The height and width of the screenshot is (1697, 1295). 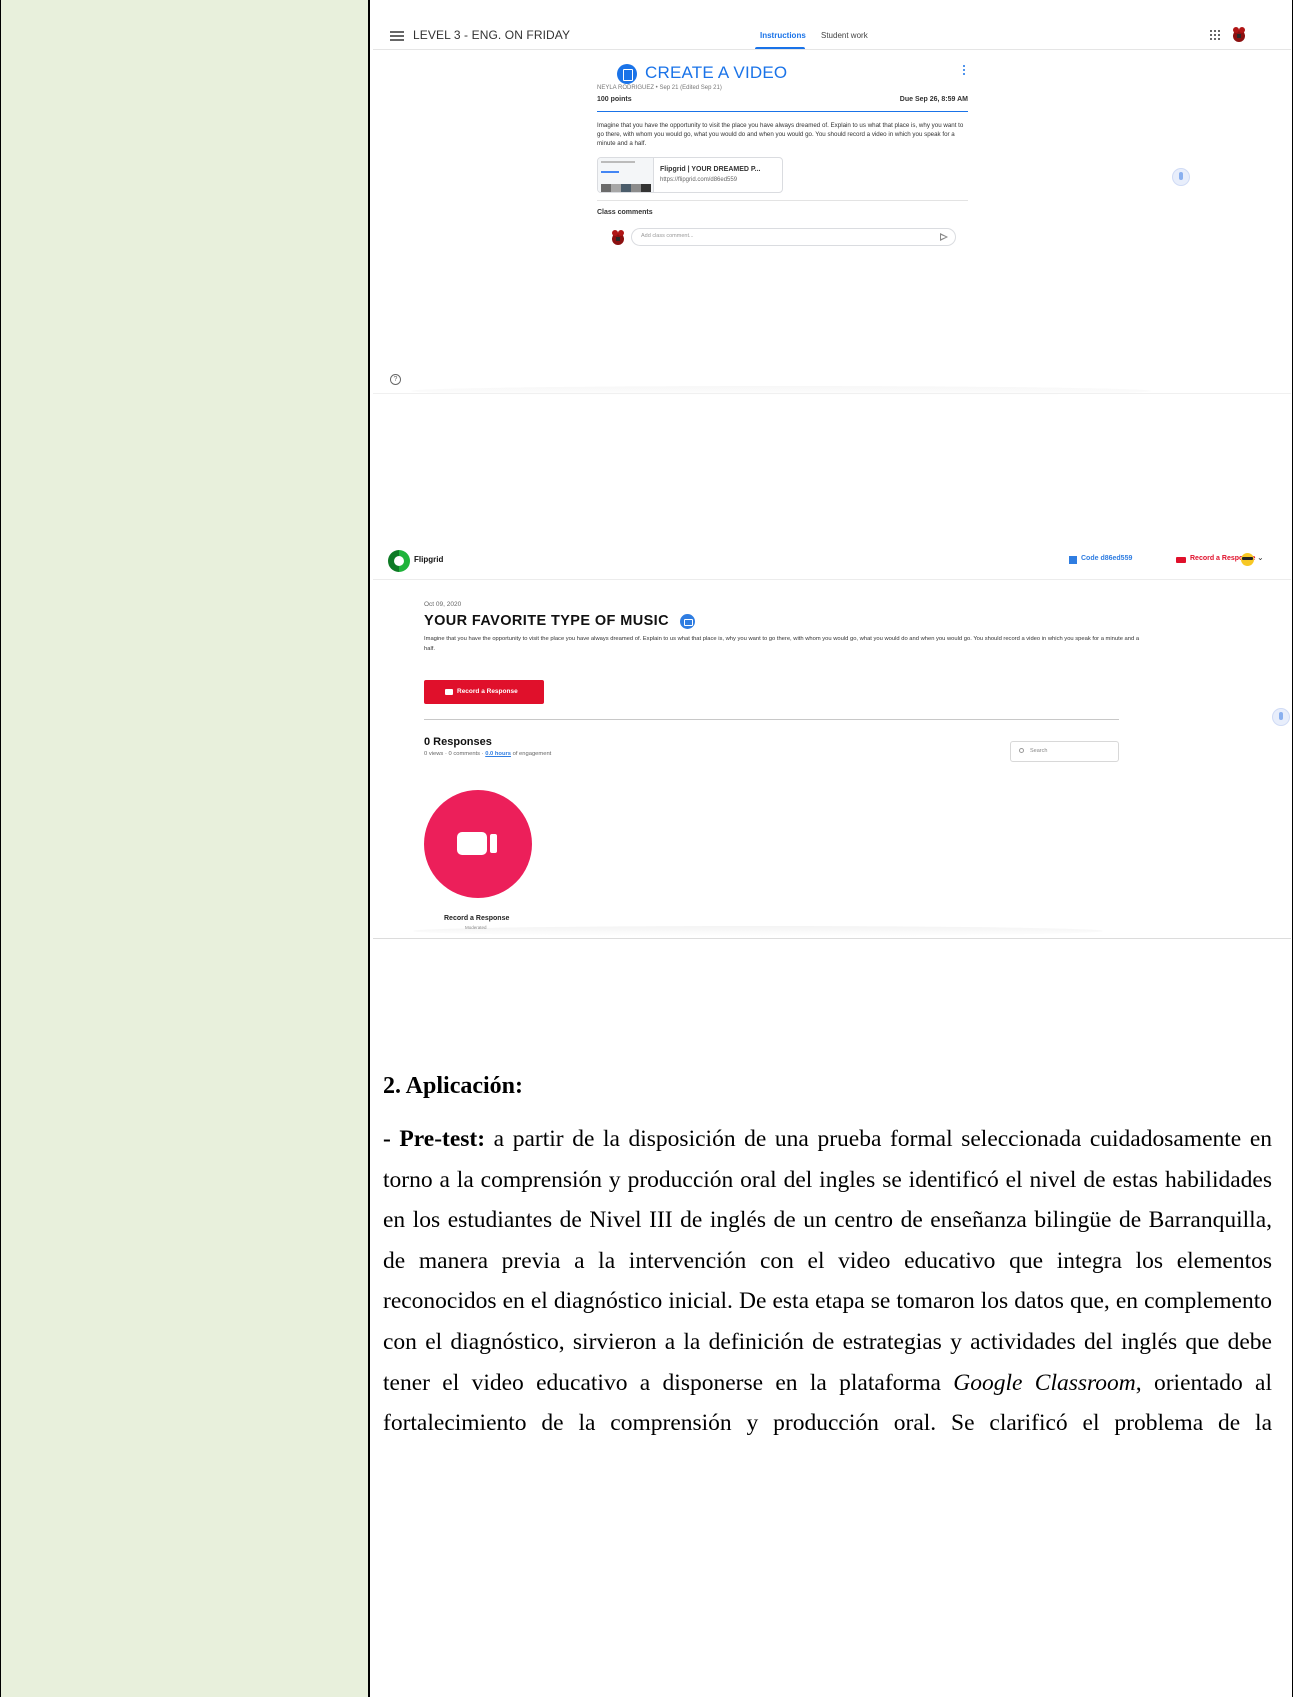 What do you see at coordinates (771, 719) in the screenshot?
I see `responses-divider` at bounding box center [771, 719].